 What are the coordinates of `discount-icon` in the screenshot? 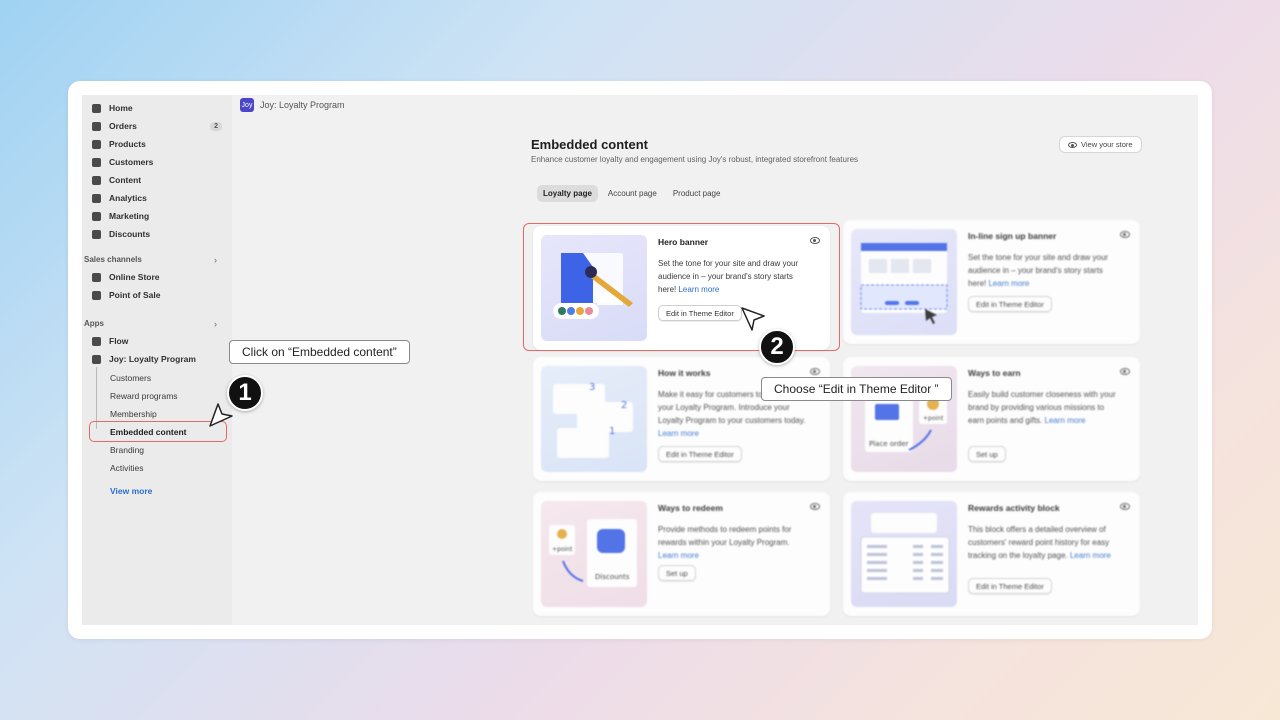 It's located at (96, 234).